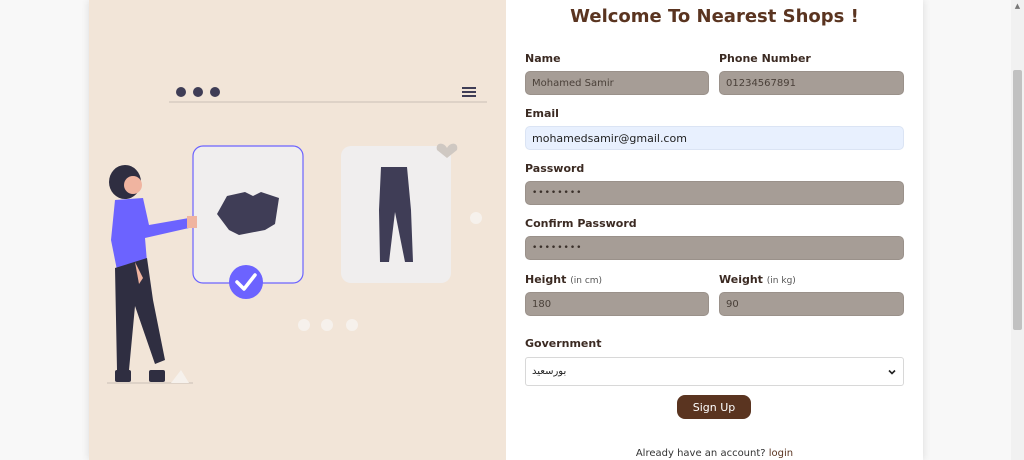 This screenshot has height=460, width=1024. Describe the element at coordinates (714, 371) in the screenshot. I see `government-select: بورسعيد` at that location.